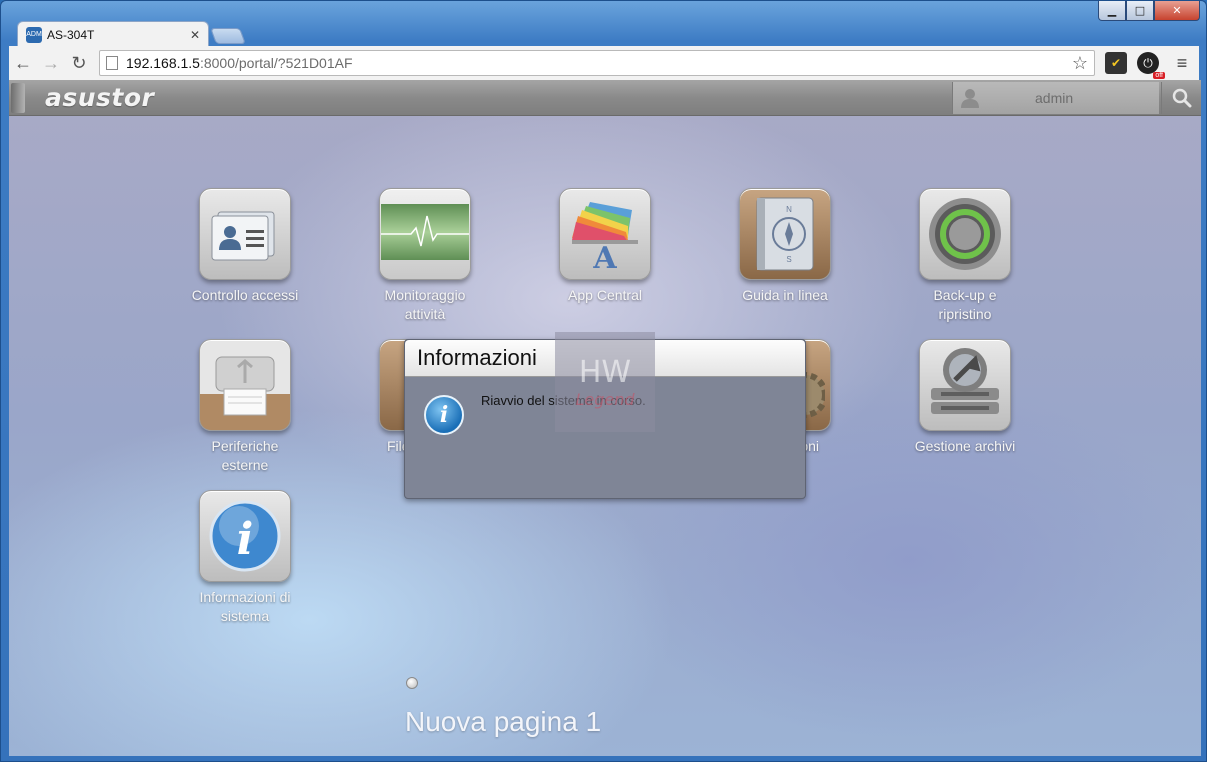  What do you see at coordinates (245, 606) in the screenshot?
I see `app-label: Informazioni di sistema` at bounding box center [245, 606].